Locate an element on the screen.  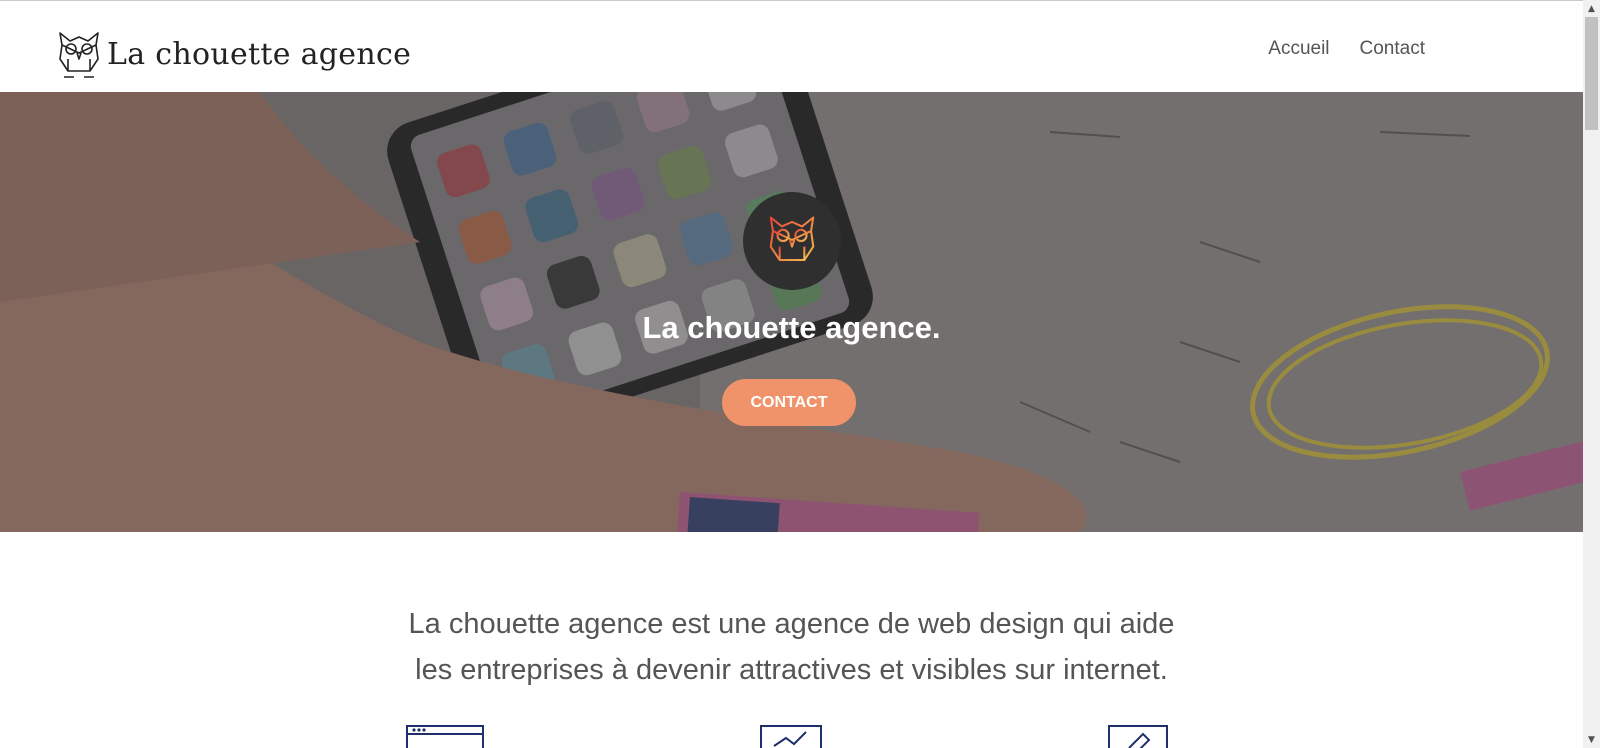
hero-logo is located at coordinates (792, 241).